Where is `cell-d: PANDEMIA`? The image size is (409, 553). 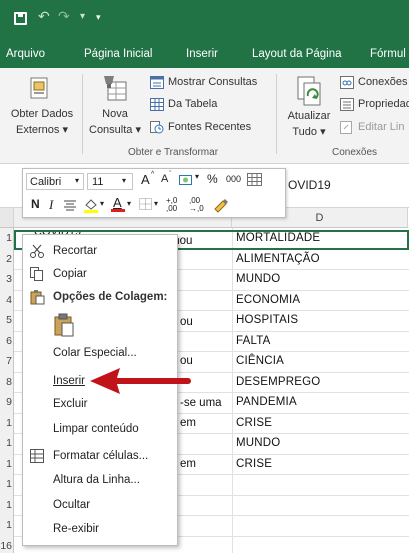 cell-d: PANDEMIA is located at coordinates (266, 402).